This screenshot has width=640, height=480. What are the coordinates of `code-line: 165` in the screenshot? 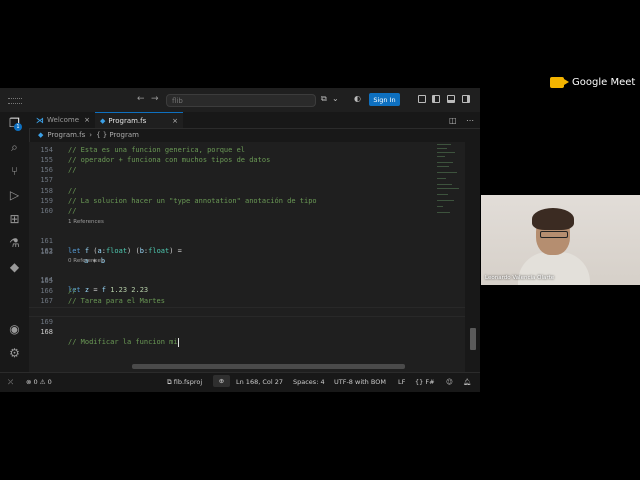 It's located at (239, 281).